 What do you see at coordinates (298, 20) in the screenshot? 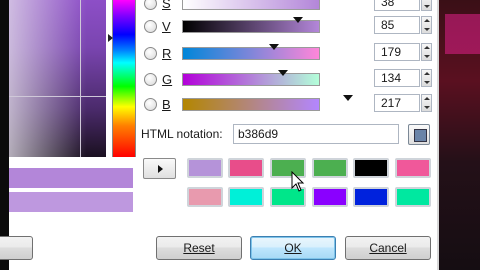
I see `slider-marker-v` at bounding box center [298, 20].